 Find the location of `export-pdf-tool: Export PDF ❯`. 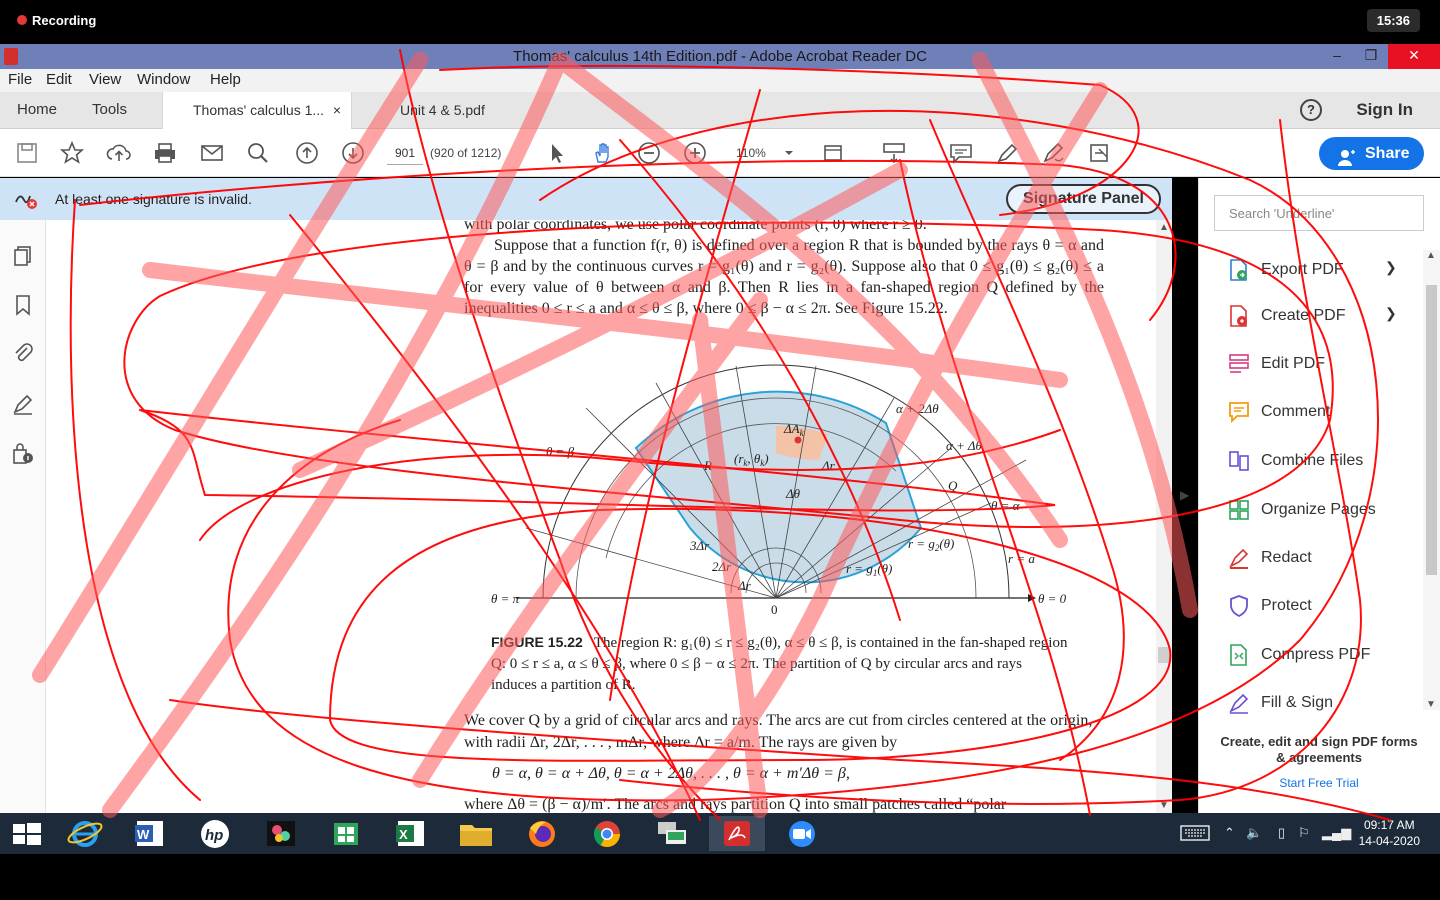

export-pdf-tool: Export PDF ❯ is located at coordinates (1317, 270).